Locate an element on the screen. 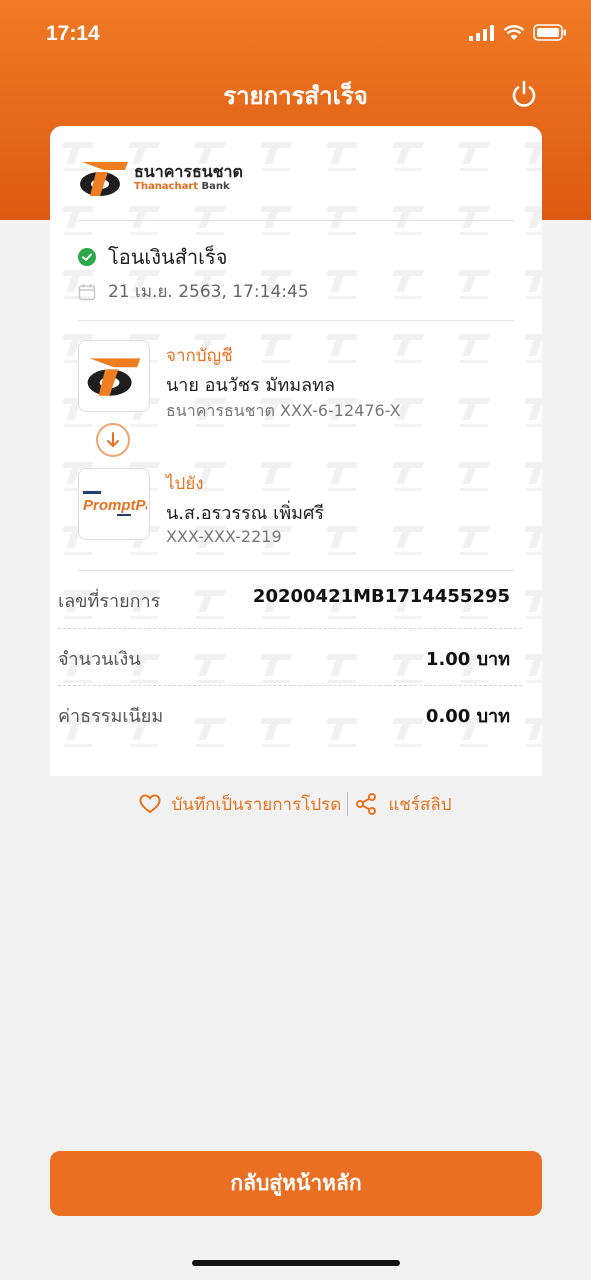  fee-label: ค่าธรรมเนียม is located at coordinates (111, 716).